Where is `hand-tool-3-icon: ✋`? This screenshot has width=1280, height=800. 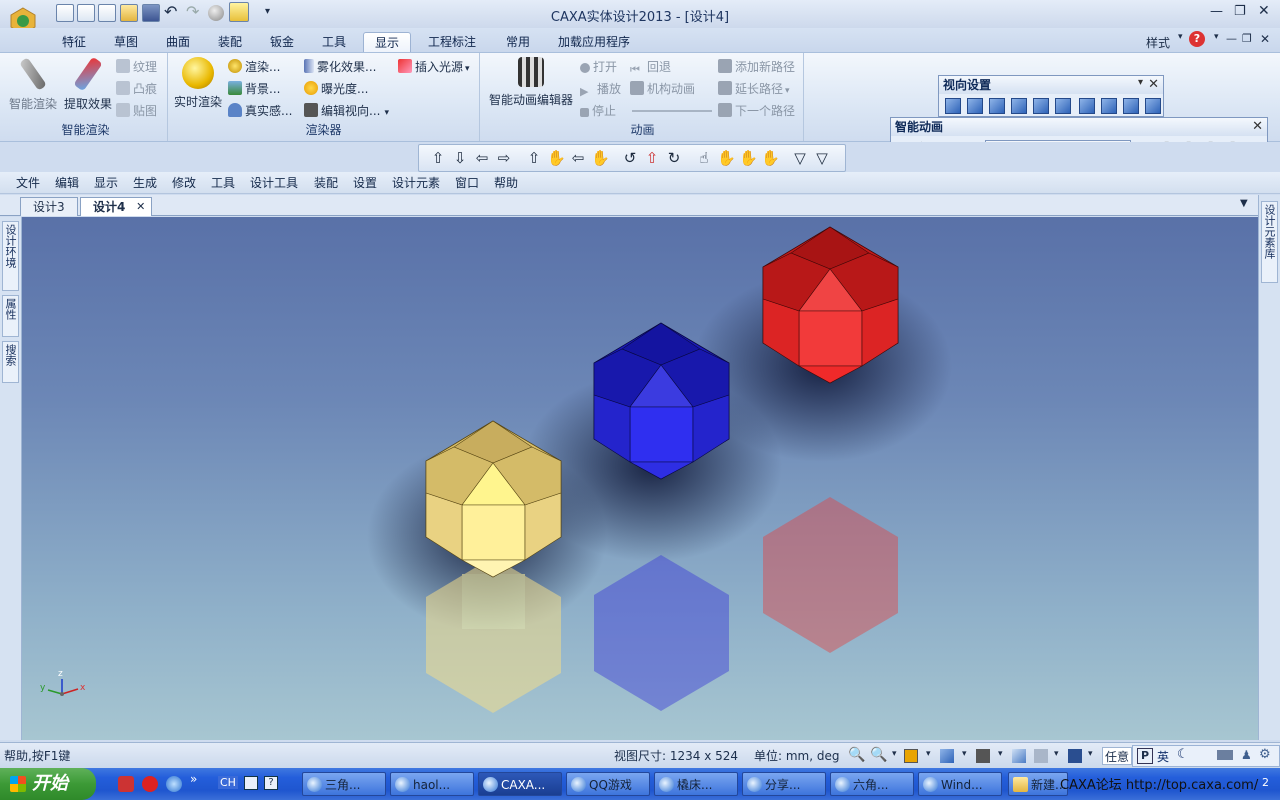
hand-tool-3-icon: ✋ is located at coordinates (748, 158).